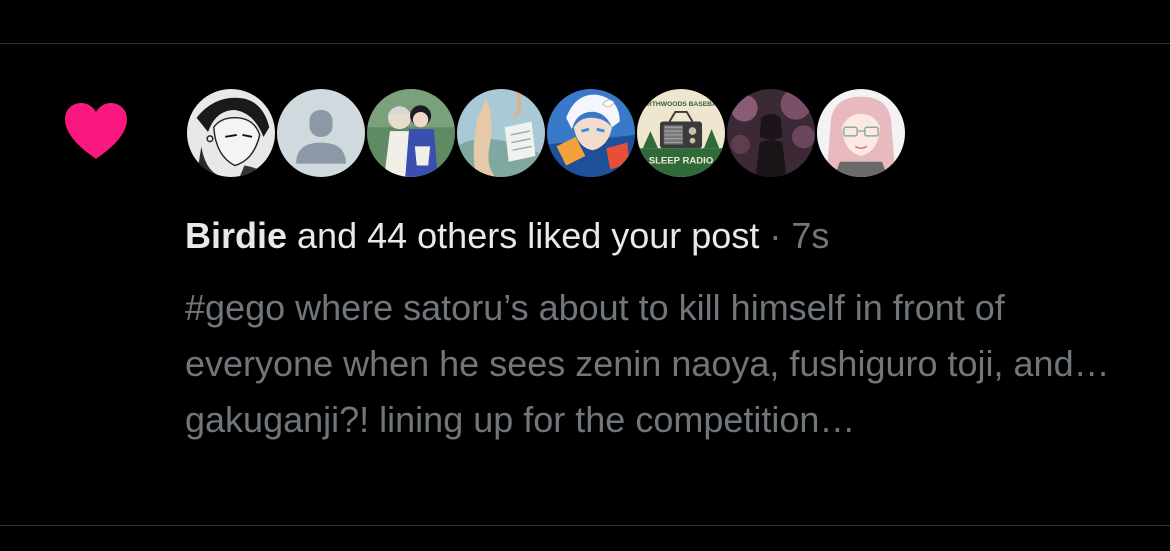  I want to click on dim-photo-figure-avatar-icon, so click(771, 133).